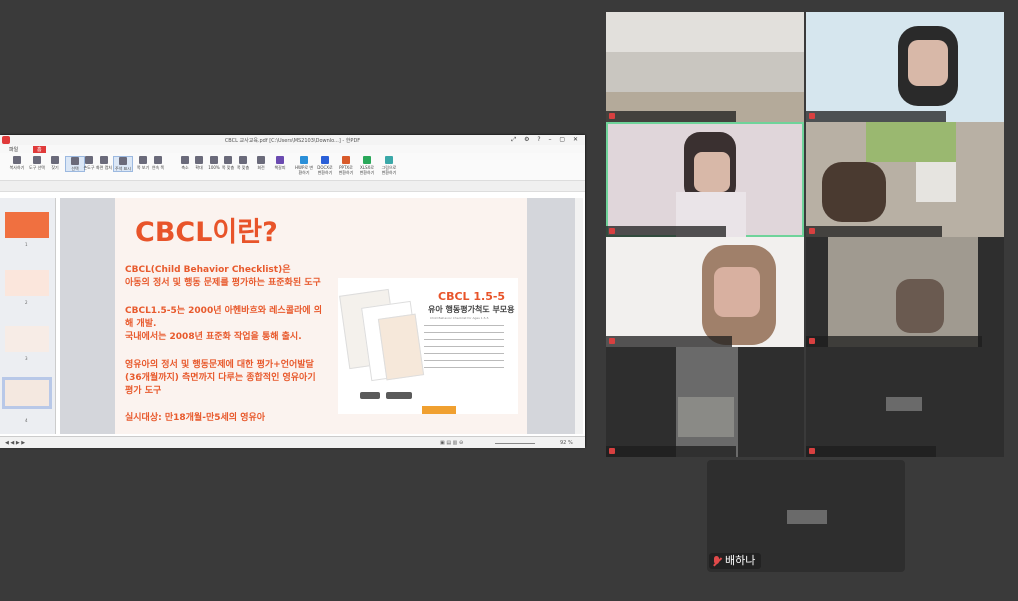  What do you see at coordinates (39, 149) in the screenshot?
I see `menu-home: 홈` at bounding box center [39, 149].